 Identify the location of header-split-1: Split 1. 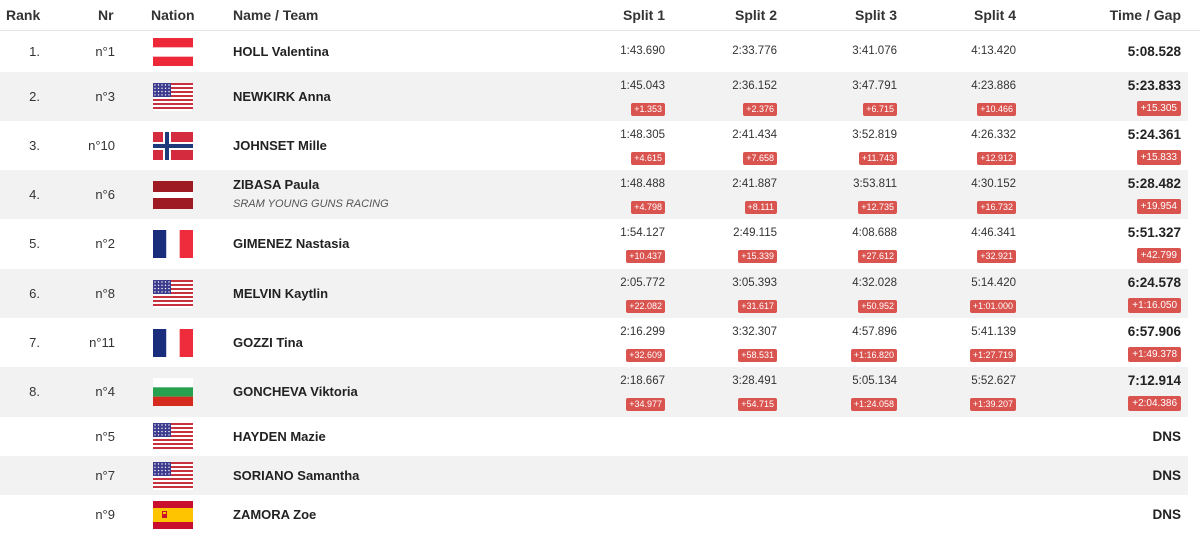
(643, 15).